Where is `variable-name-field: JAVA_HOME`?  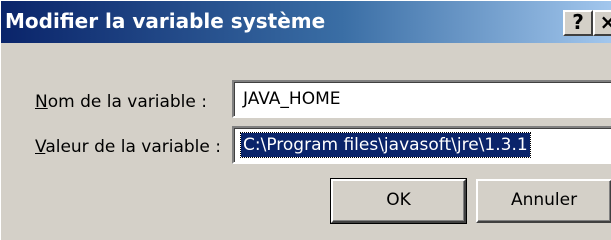
variable-name-field: JAVA_HOME is located at coordinates (421, 99).